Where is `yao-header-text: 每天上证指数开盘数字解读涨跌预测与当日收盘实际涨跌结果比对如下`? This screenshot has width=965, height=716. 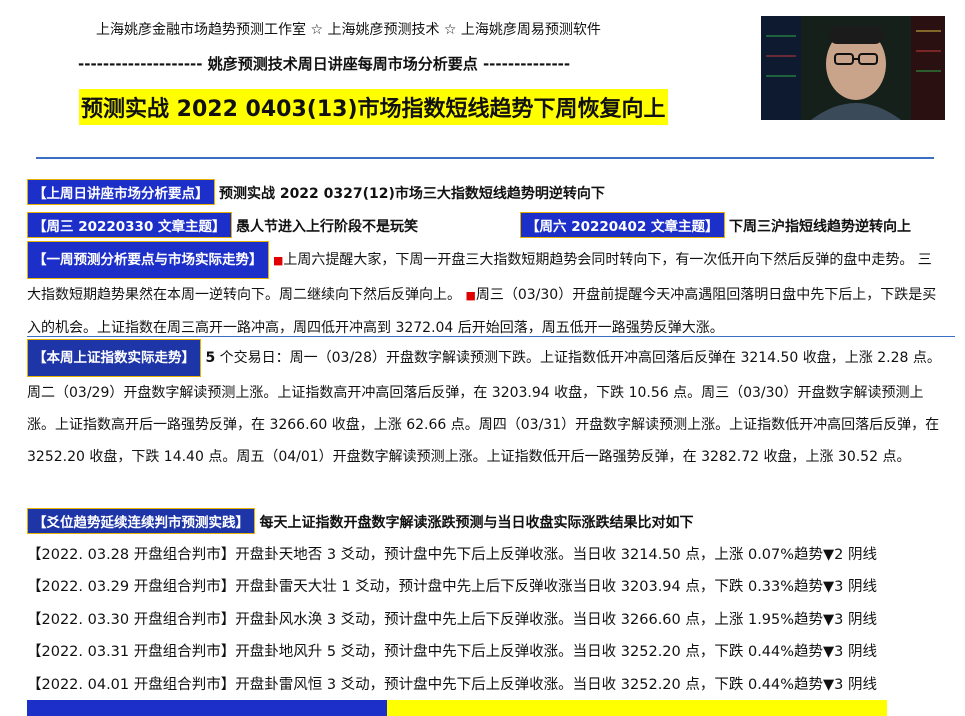
yao-header-text: 每天上证指数开盘数字解读涨跌预测与当日收盘实际涨跌结果比对如下 is located at coordinates (476, 523).